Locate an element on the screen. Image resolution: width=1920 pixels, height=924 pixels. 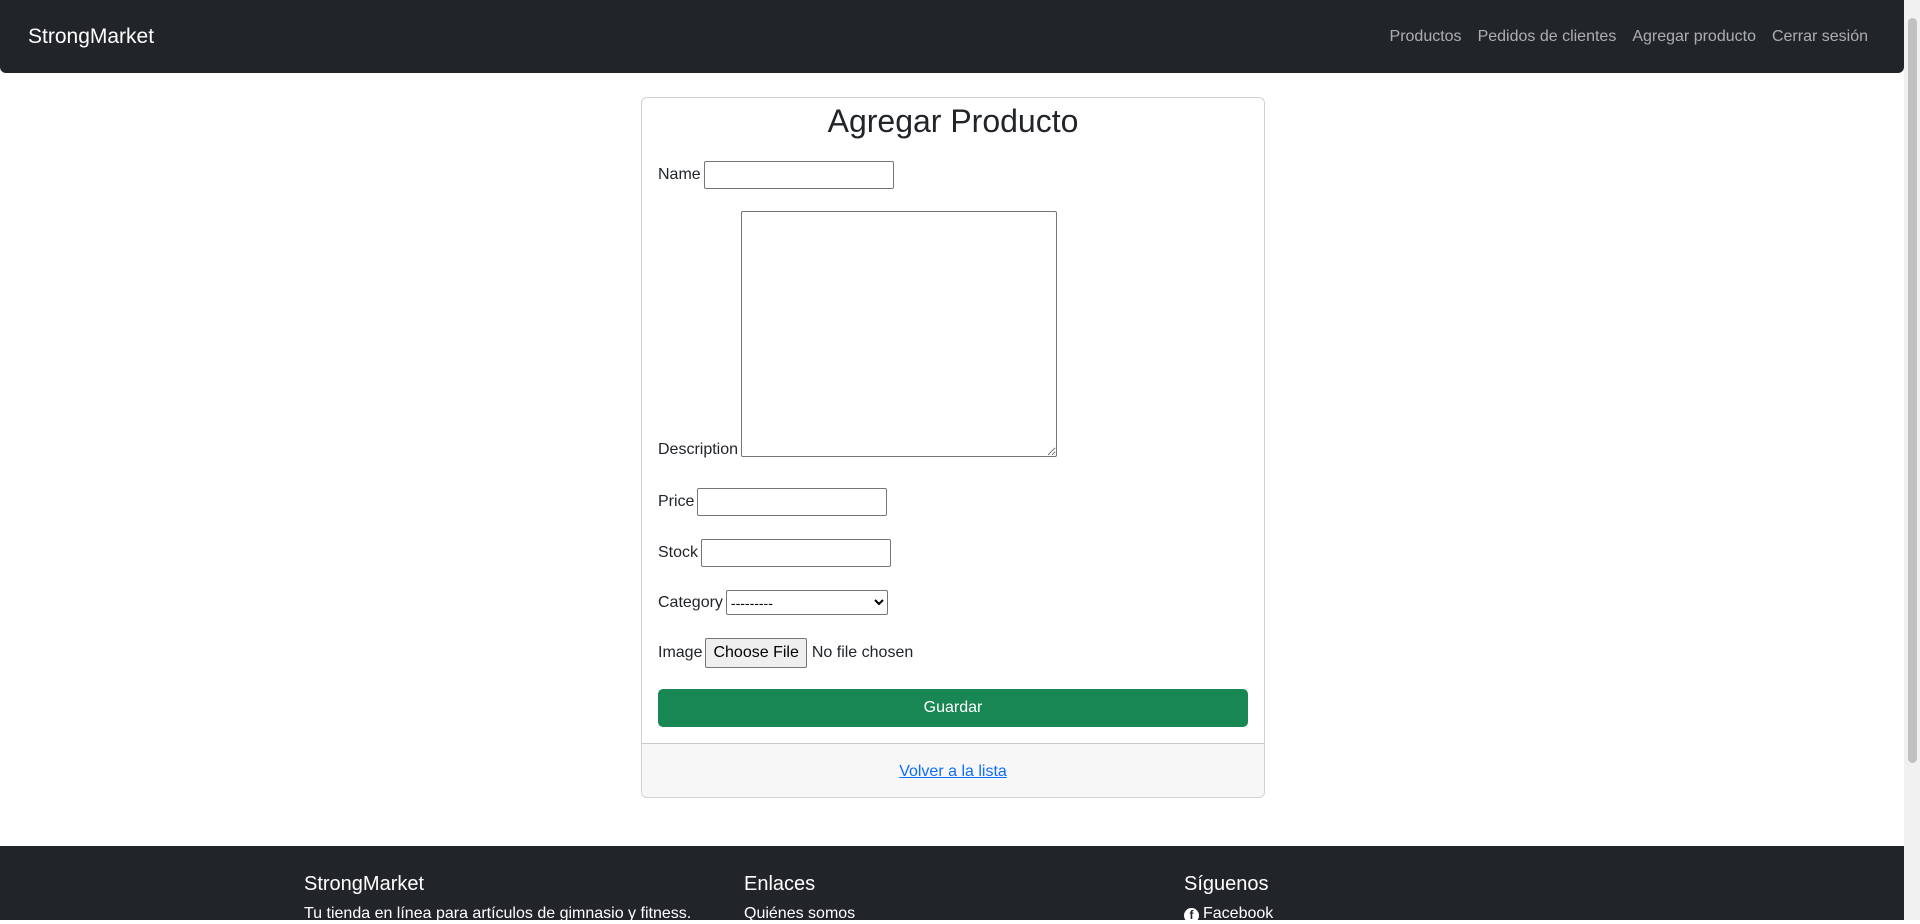
name-label: Name is located at coordinates (679, 174).